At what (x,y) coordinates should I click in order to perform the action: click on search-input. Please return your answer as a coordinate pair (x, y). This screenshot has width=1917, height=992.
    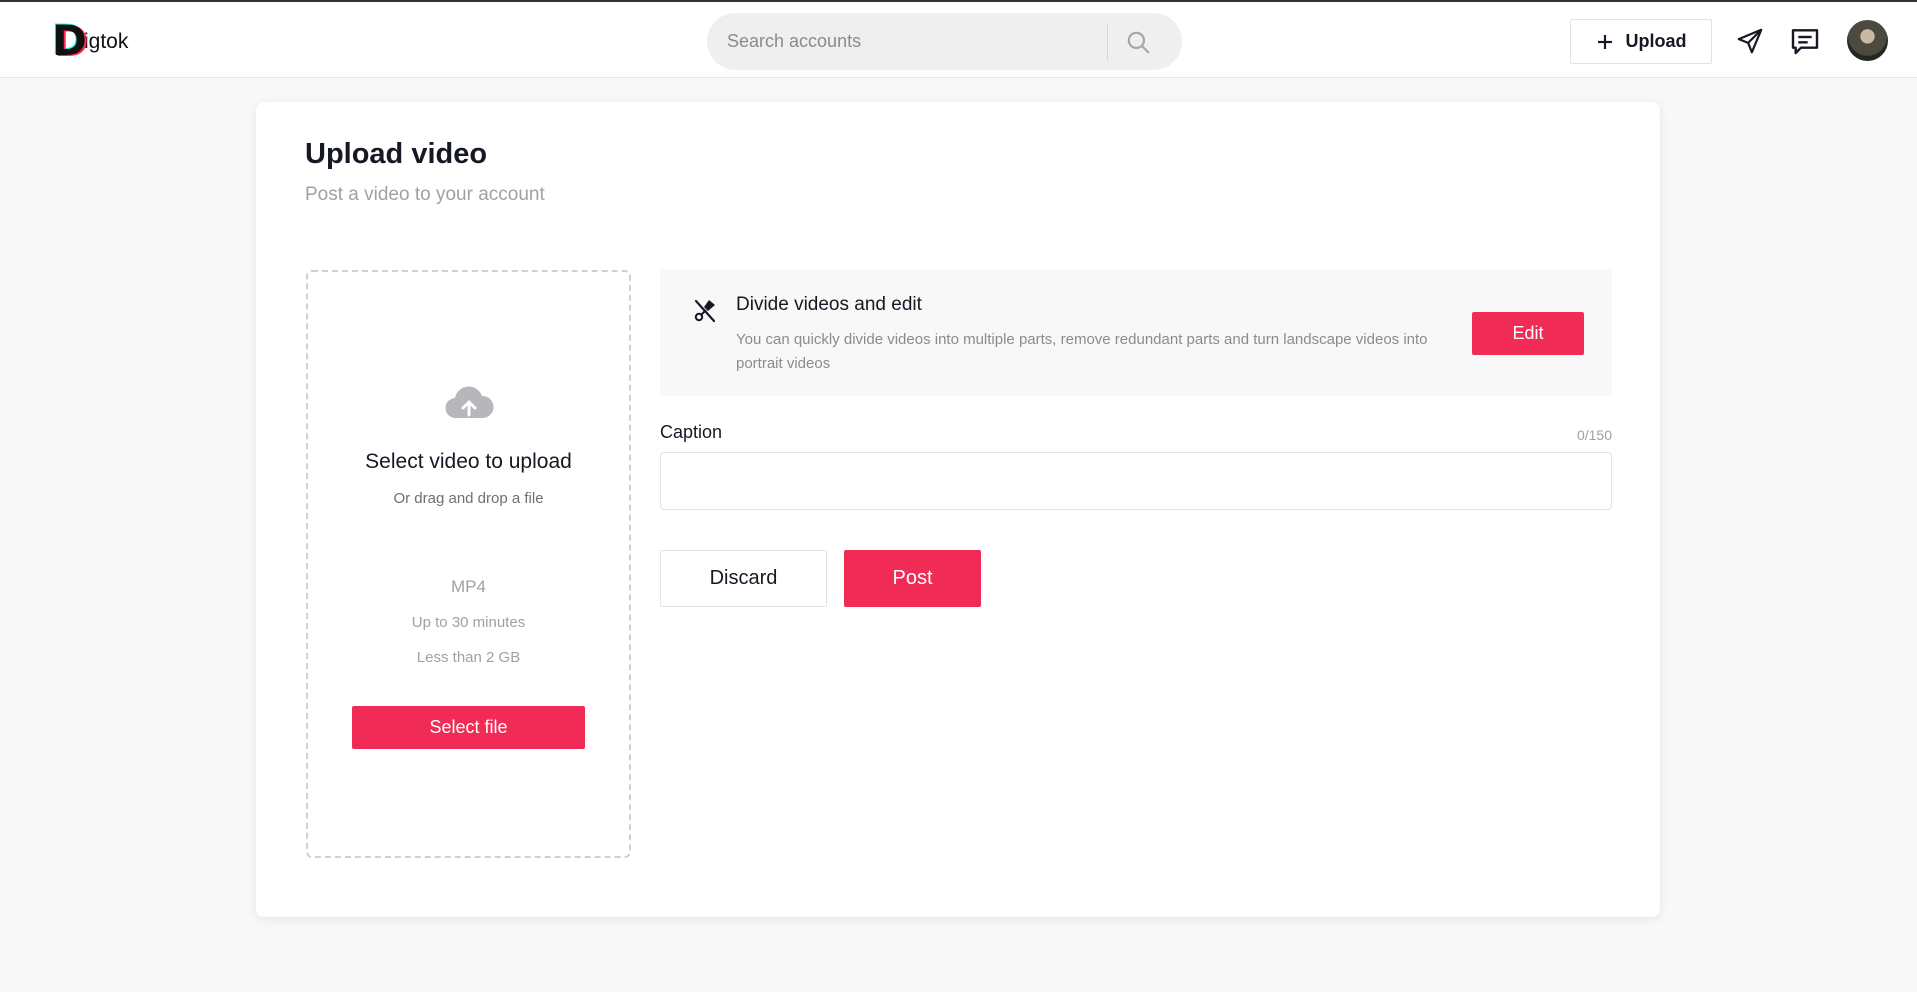
    Looking at the image, I should click on (907, 41).